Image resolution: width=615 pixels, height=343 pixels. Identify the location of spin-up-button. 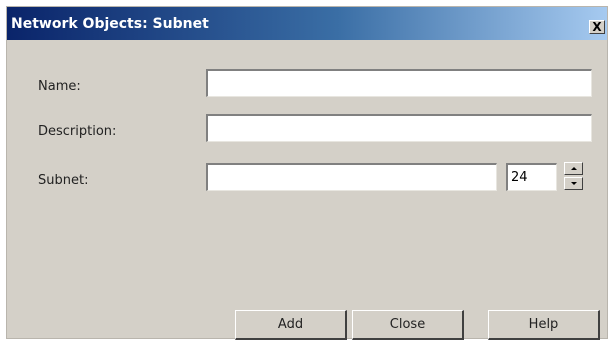
(573, 168).